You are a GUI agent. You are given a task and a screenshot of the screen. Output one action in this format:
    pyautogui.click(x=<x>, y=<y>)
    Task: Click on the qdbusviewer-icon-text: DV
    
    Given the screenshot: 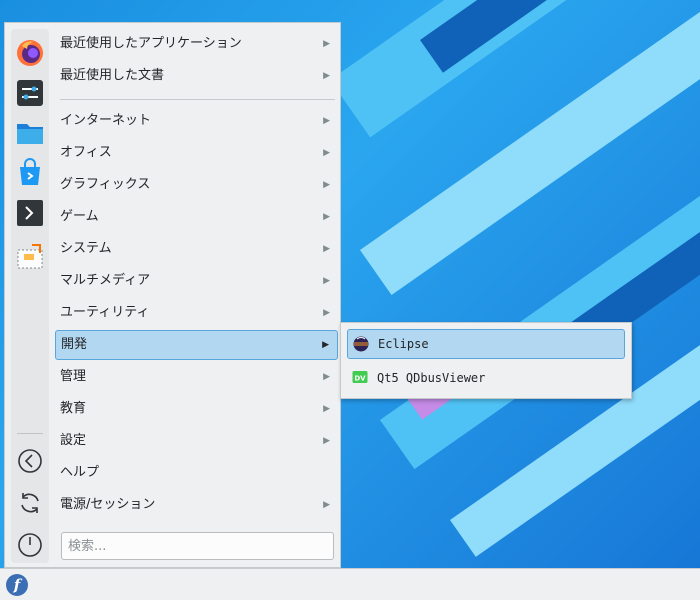 What is the action you would take?
    pyautogui.click(x=360, y=379)
    